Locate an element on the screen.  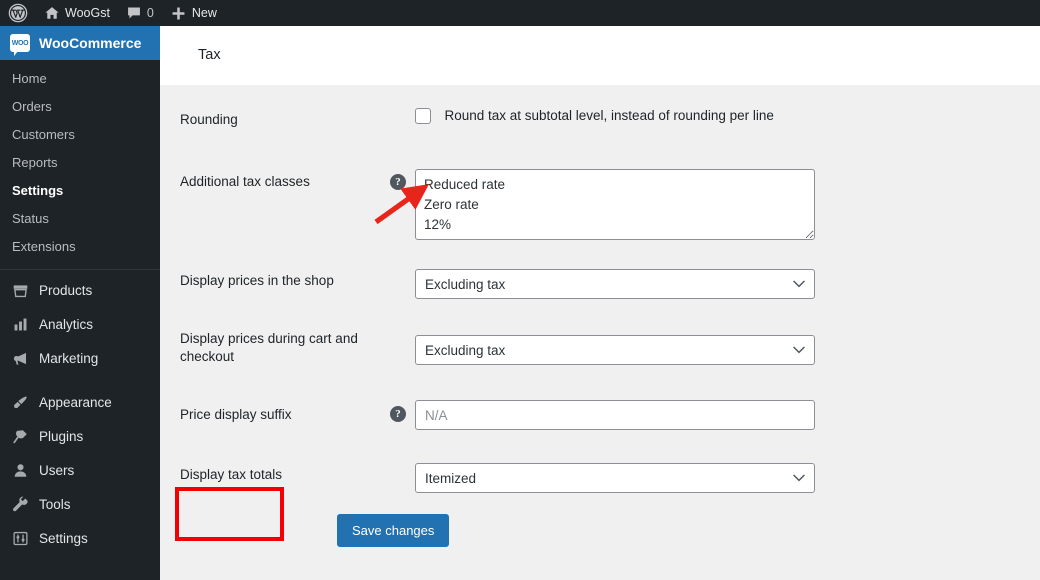
sidebar-item-woocommerce: WOO WooCommerce is located at coordinates (84, 43).